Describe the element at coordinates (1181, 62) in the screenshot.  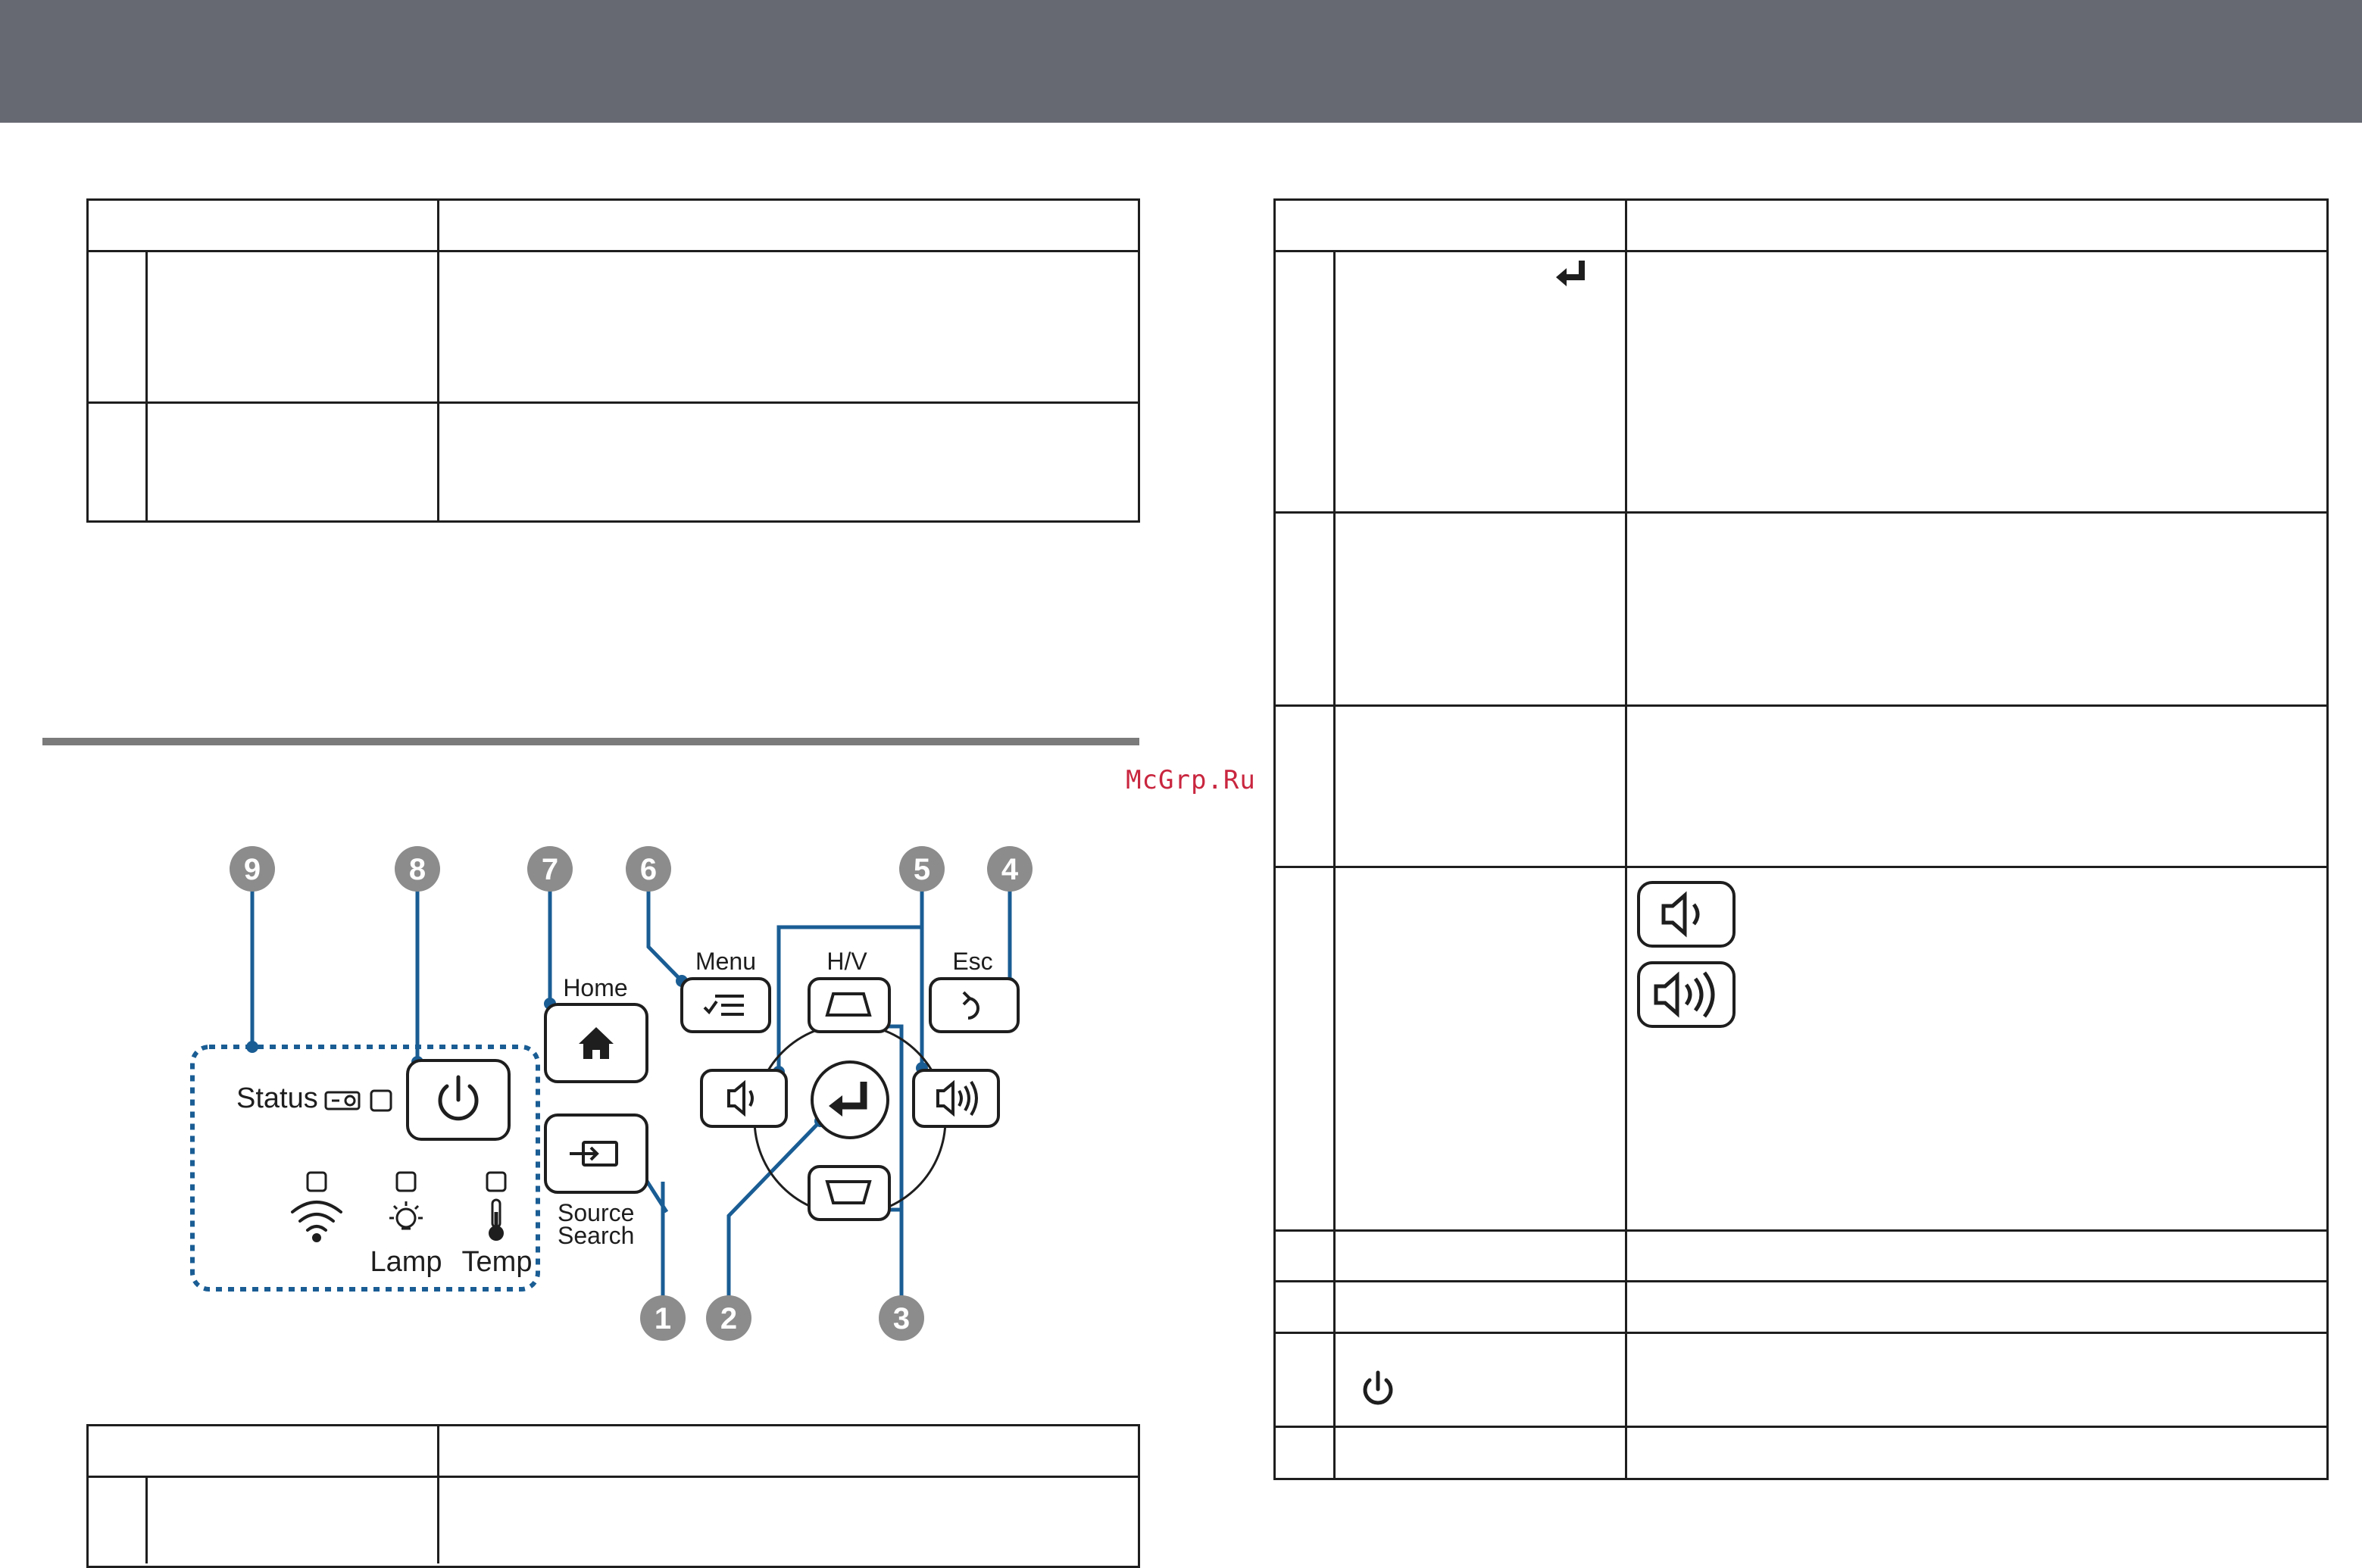
I see `page-header-bar` at that location.